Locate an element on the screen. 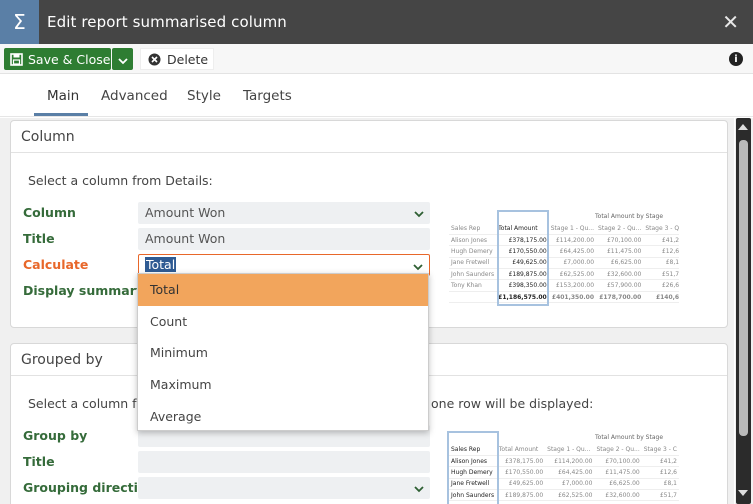 This screenshot has width=753, height=504. grouping-direction-select is located at coordinates (284, 488).